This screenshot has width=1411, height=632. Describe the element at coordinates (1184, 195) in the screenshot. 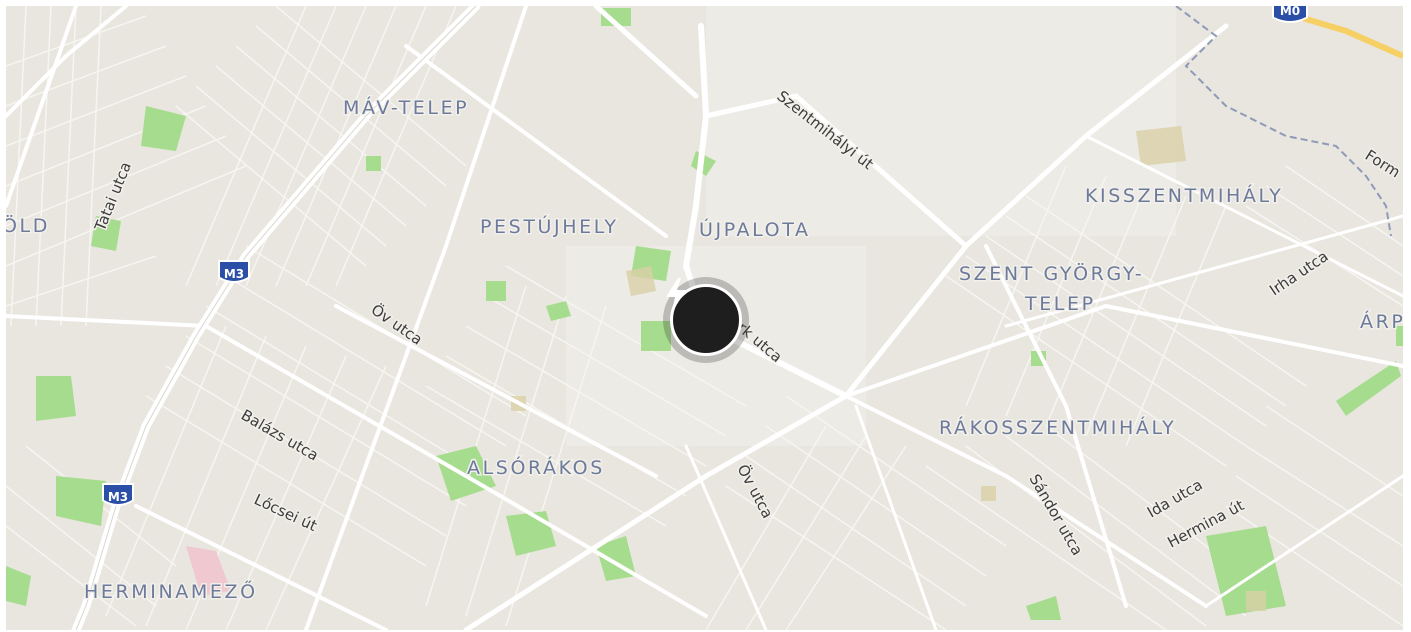

I see `district-label-kisszentmihaly: KISSZENTMIHÁLY` at that location.